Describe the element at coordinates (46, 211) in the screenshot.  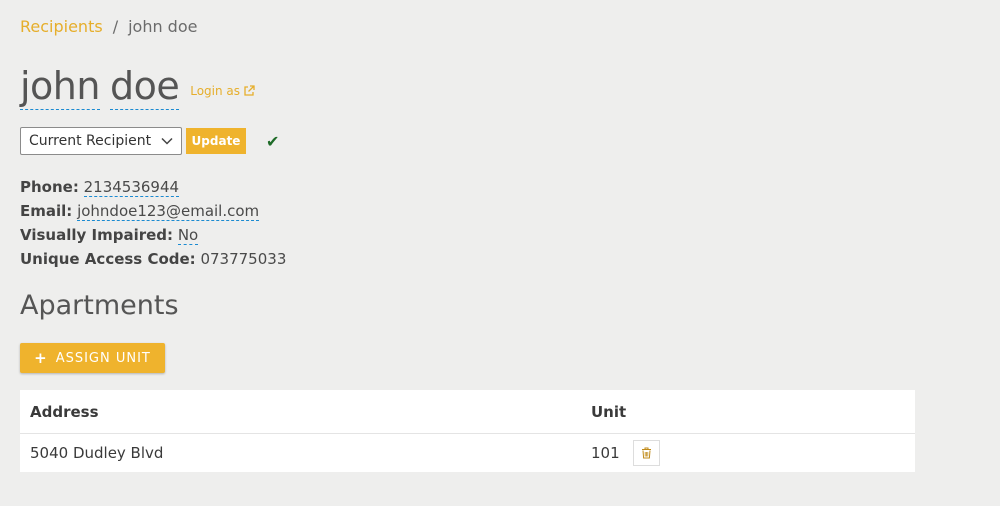
I see `email-label: Email:` at that location.